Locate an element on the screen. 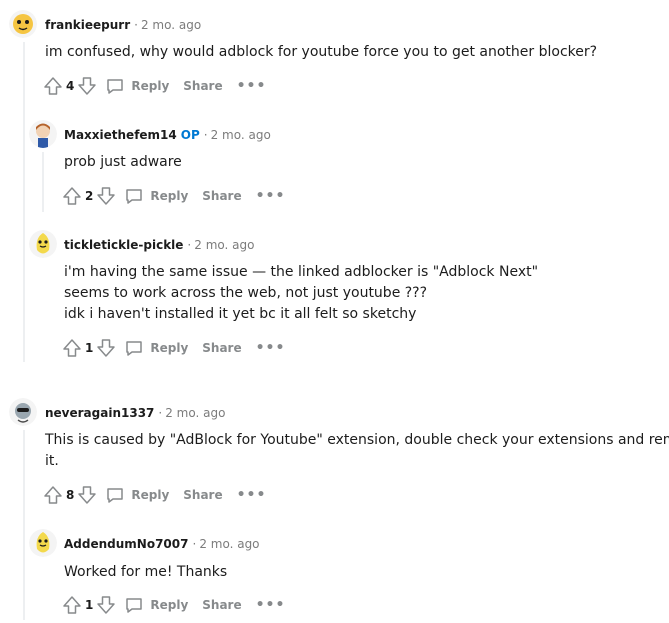 This screenshot has height=623, width=669. comment-meta: tickletickle-pickle · 2 mo. ago is located at coordinates (159, 245).